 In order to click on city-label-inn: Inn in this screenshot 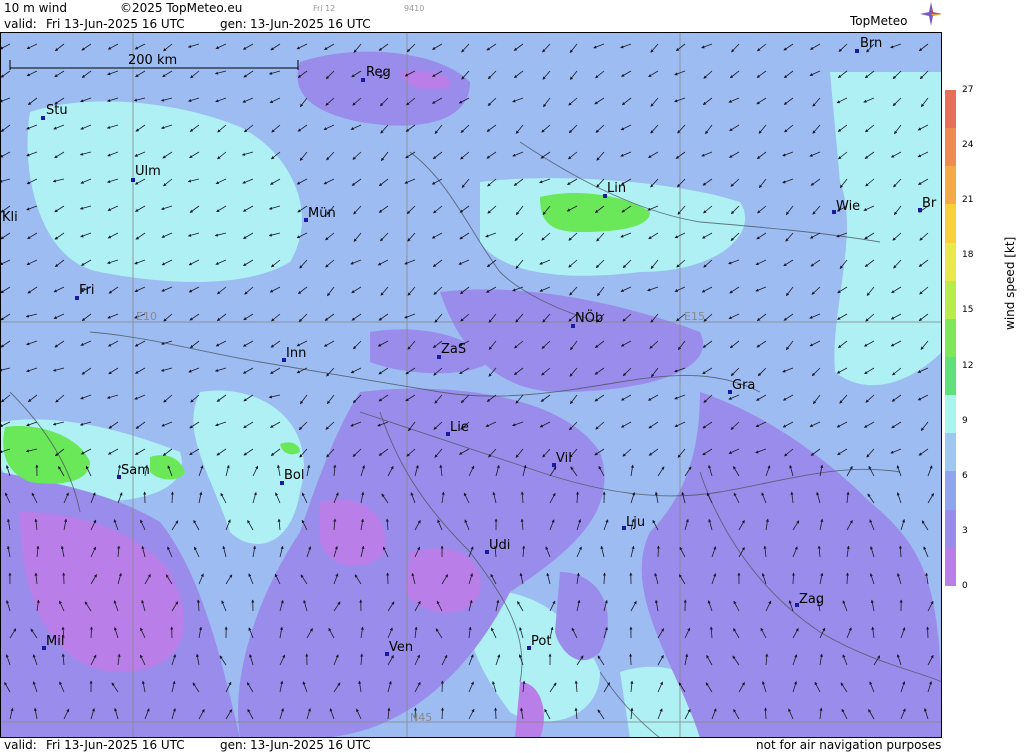, I will do `click(296, 353)`.